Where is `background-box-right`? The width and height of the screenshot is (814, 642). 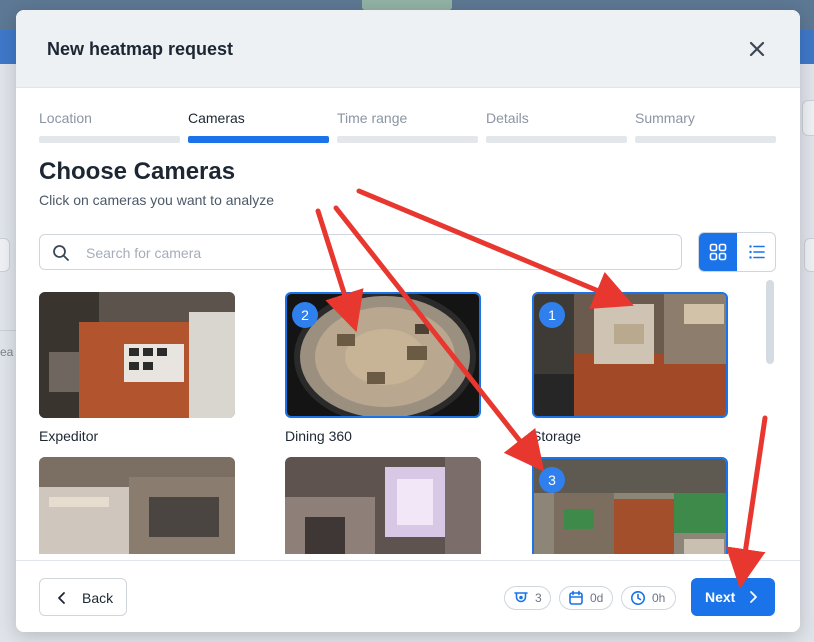 background-box-right is located at coordinates (808, 118).